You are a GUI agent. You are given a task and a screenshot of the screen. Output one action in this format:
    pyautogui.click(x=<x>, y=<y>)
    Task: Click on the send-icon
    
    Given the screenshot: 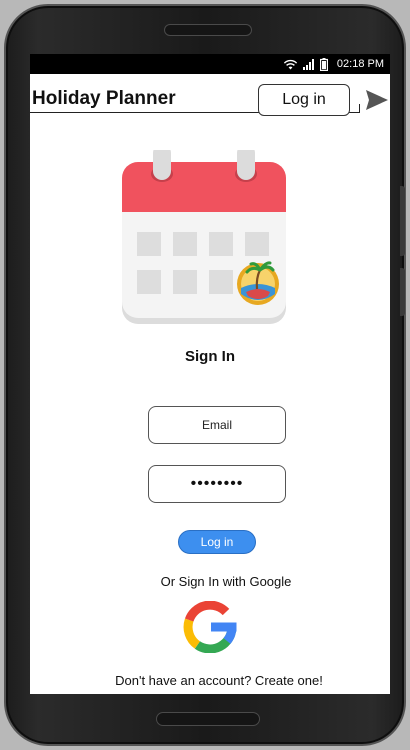 What is the action you would take?
    pyautogui.click(x=377, y=100)
    